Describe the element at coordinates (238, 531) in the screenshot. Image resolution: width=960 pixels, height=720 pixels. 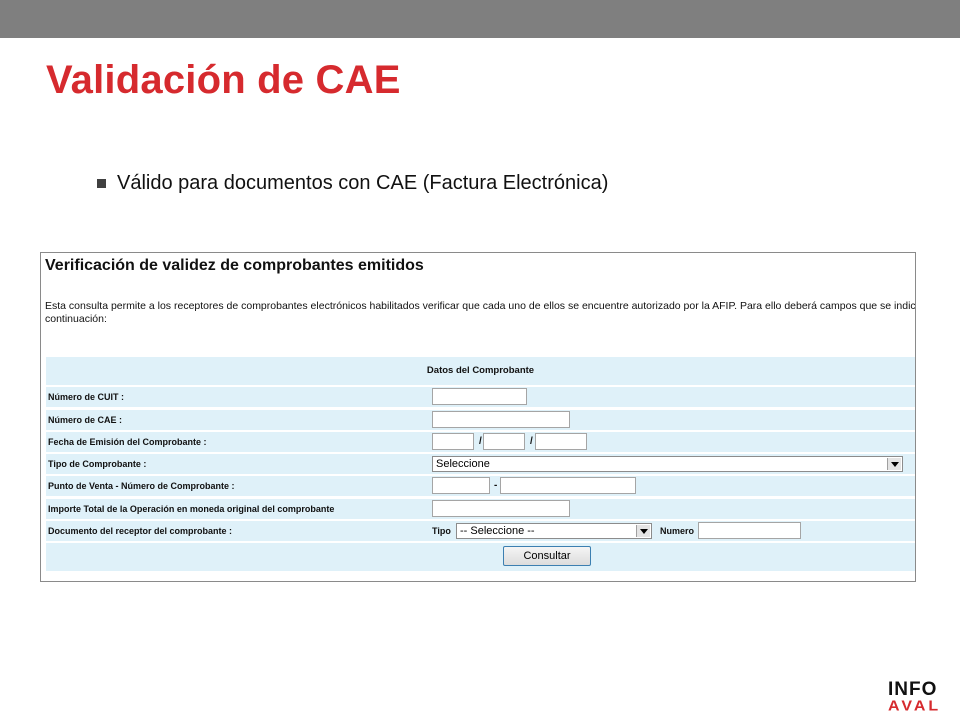
I see `documento-label: Documento del receptor del comprobante :` at that location.